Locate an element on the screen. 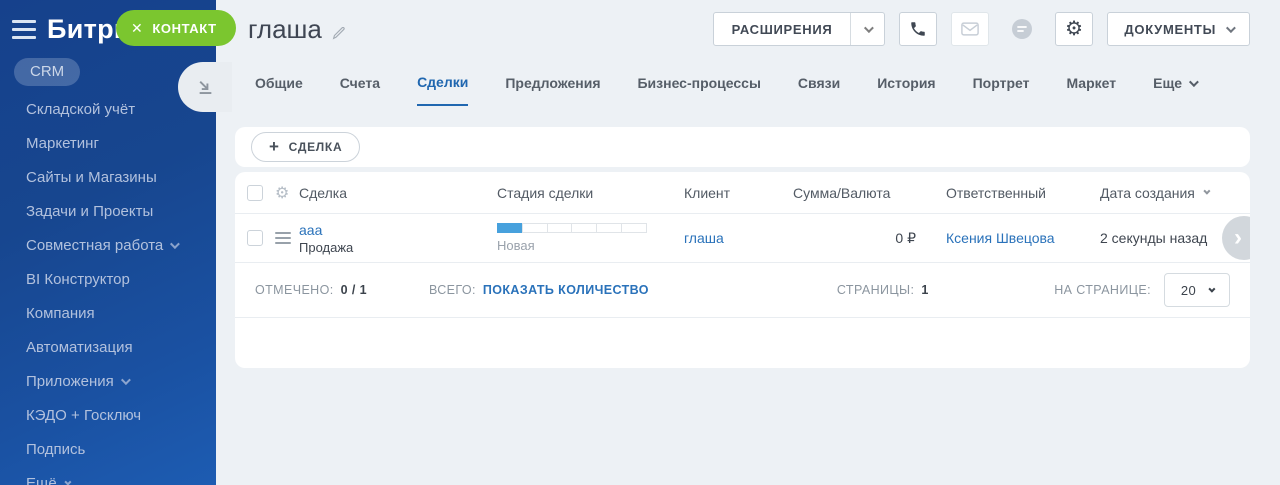 The width and height of the screenshot is (1280, 485). chat-button is located at coordinates (1022, 29).